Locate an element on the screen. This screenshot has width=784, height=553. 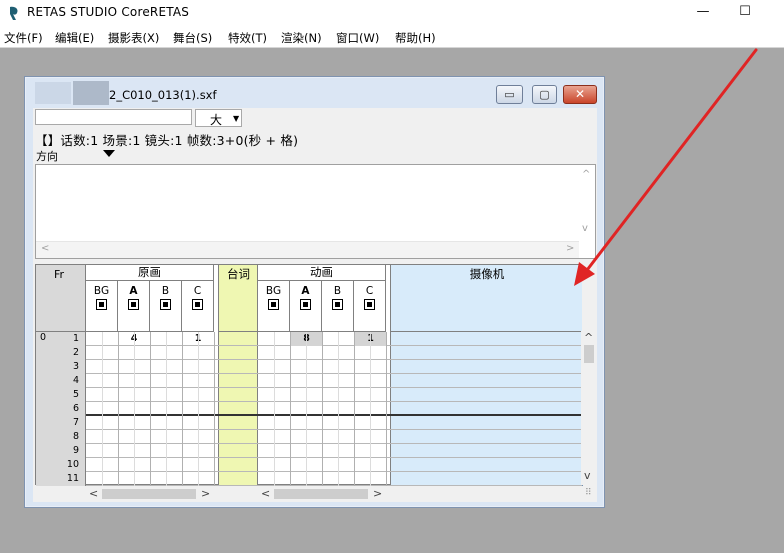
child-close-button: ✕ is located at coordinates (580, 94).